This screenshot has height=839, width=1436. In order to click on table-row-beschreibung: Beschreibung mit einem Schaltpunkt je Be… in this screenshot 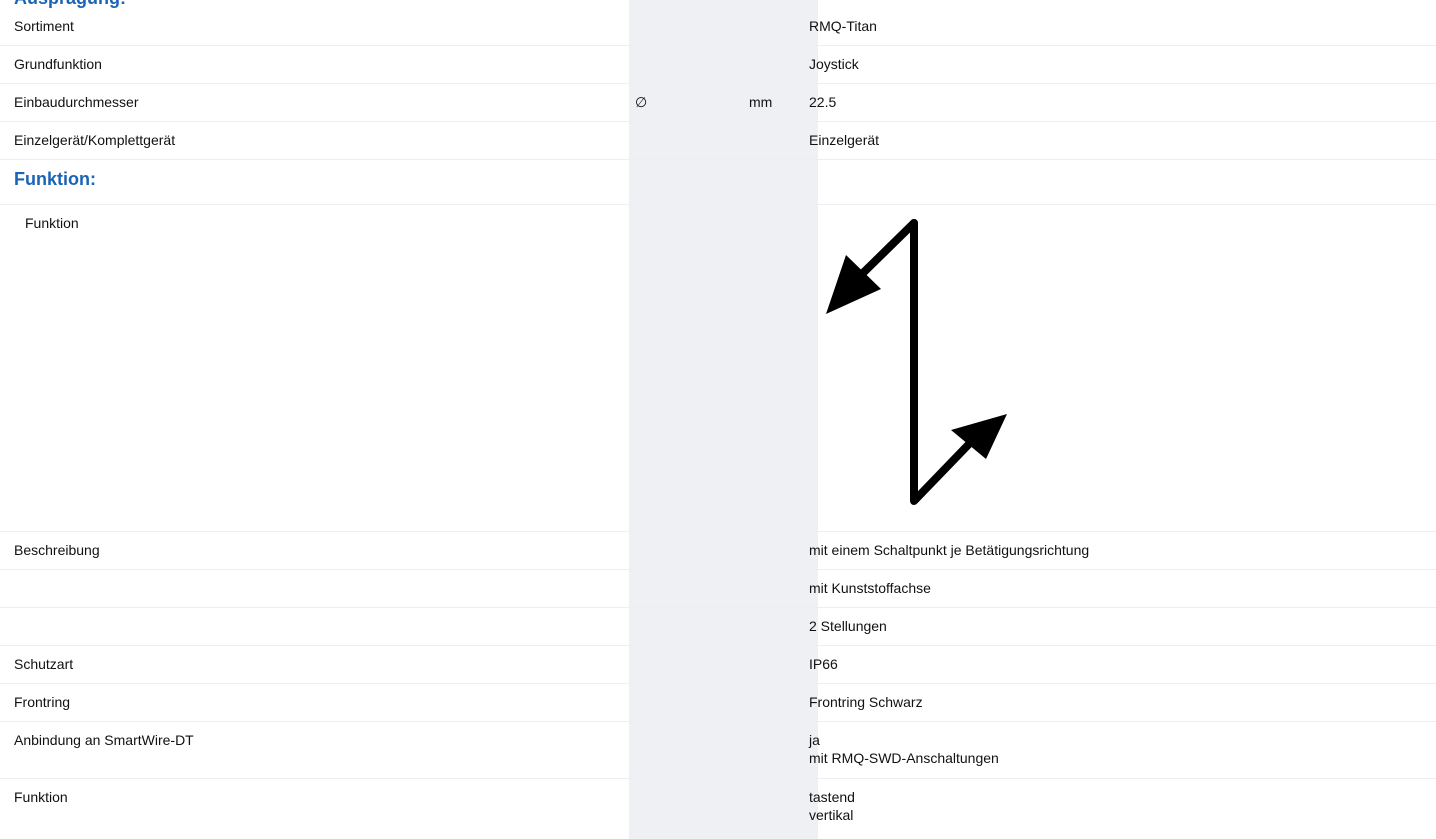, I will do `click(718, 551)`.